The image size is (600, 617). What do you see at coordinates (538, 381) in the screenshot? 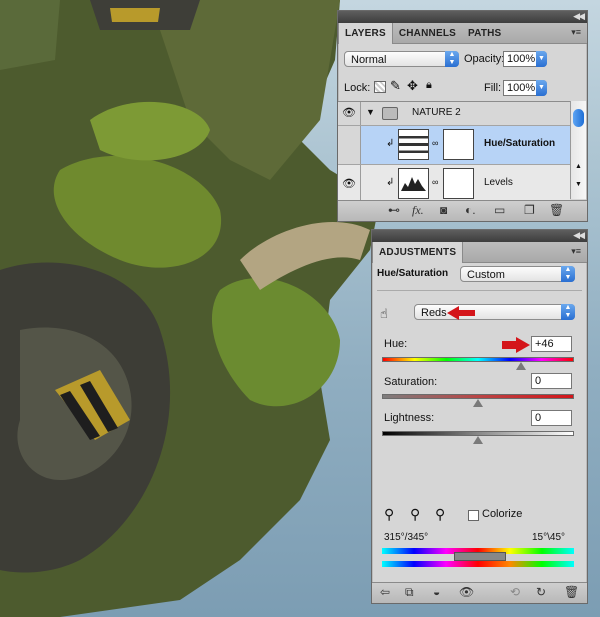
I see `saturation-value: 0` at bounding box center [538, 381].